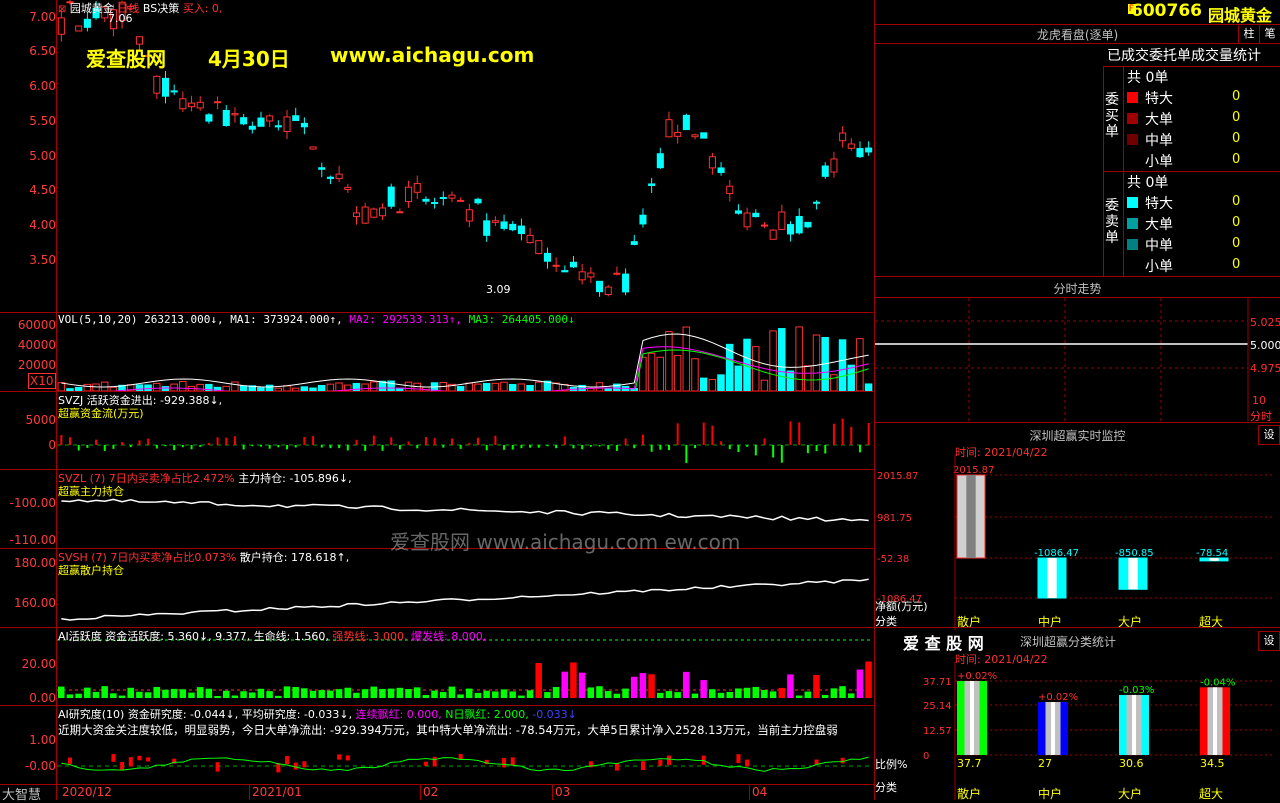  What do you see at coordinates (141, 319) in the screenshot?
I see `vol-value: VOL(5,10,20) 263213.000↓,` at bounding box center [141, 319].